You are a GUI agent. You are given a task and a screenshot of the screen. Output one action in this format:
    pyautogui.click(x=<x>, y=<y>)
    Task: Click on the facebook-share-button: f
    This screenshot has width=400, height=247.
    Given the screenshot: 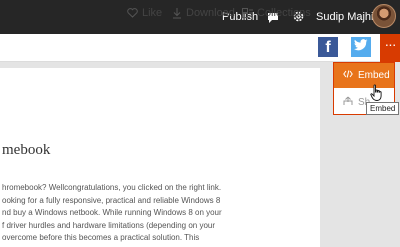 What is the action you would take?
    pyautogui.click(x=328, y=47)
    